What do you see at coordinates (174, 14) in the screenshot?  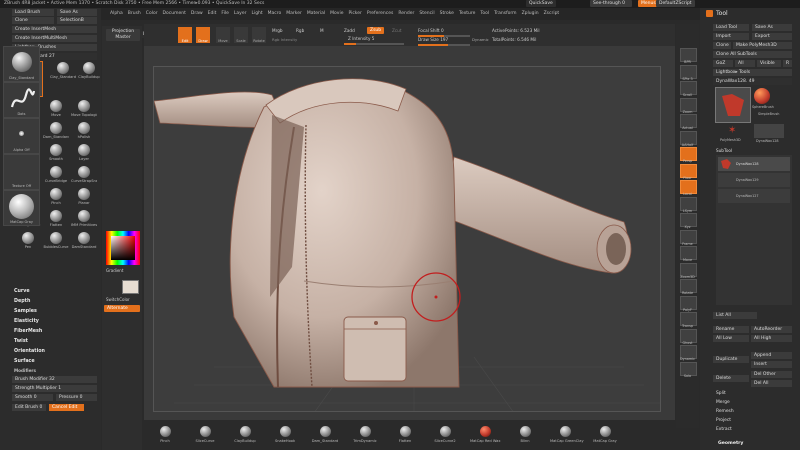 I see `menu-document: Document` at bounding box center [174, 14].